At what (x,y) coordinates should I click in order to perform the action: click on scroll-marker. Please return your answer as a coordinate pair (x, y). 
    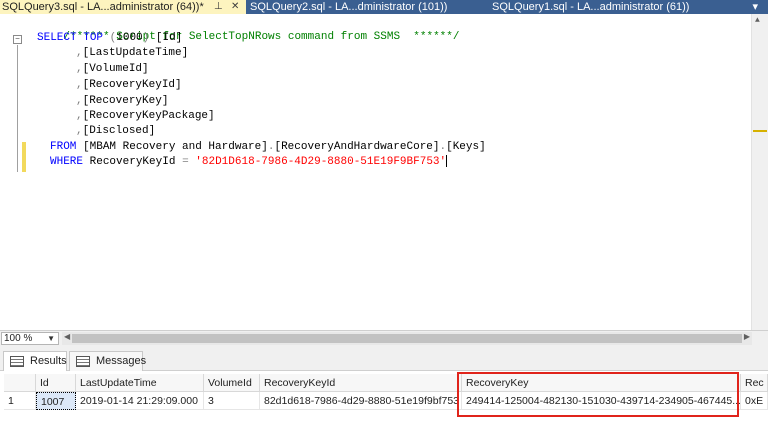
    Looking at the image, I should click on (760, 131).